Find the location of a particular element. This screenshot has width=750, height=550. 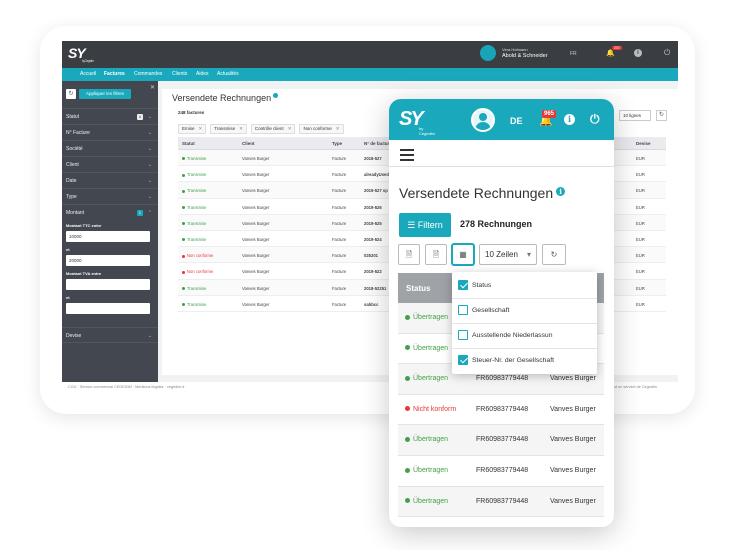

desktop-logo: SY by Cegedim is located at coordinates (81, 54).